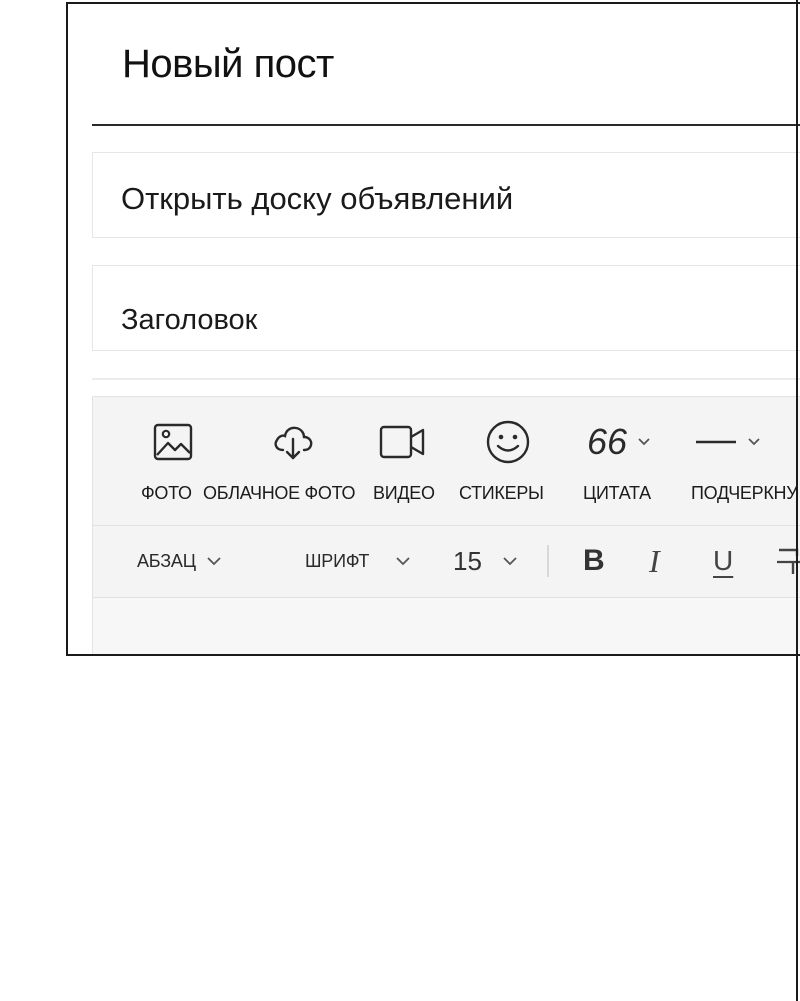  I want to click on video-button: ВИДЕО, so click(408, 467).